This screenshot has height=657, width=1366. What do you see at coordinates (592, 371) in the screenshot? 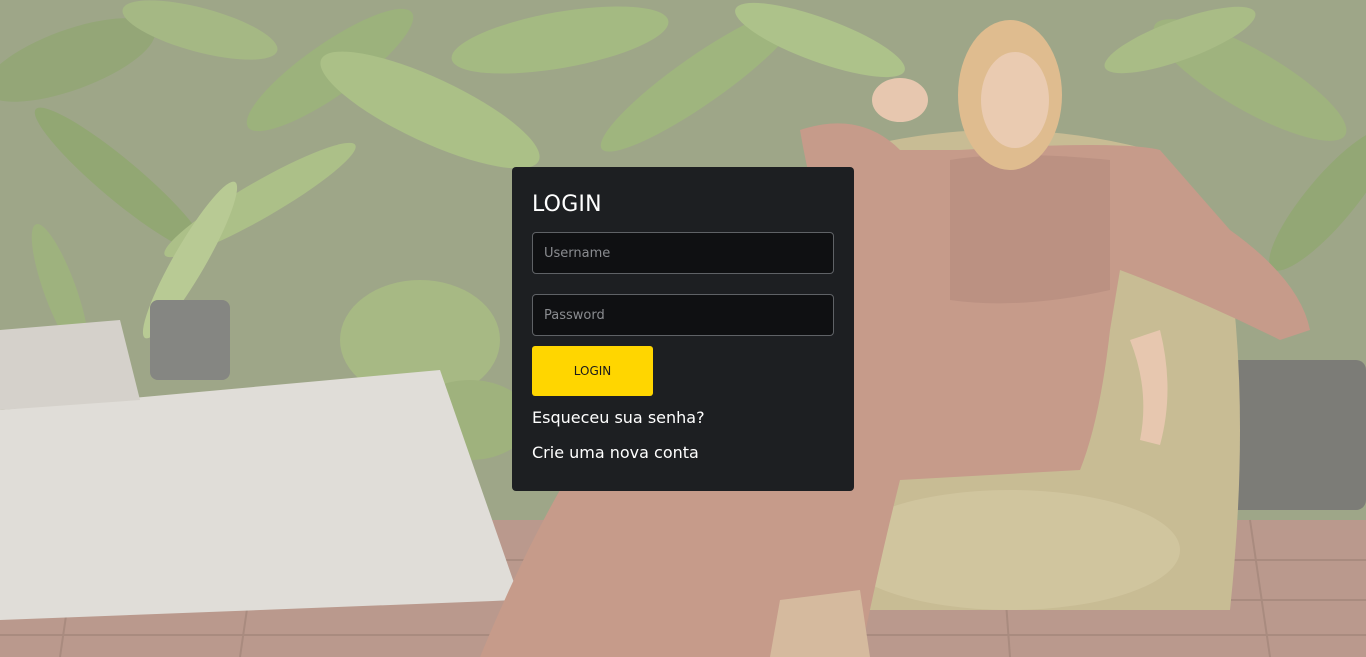
I see `login-button: LOGIN` at bounding box center [592, 371].